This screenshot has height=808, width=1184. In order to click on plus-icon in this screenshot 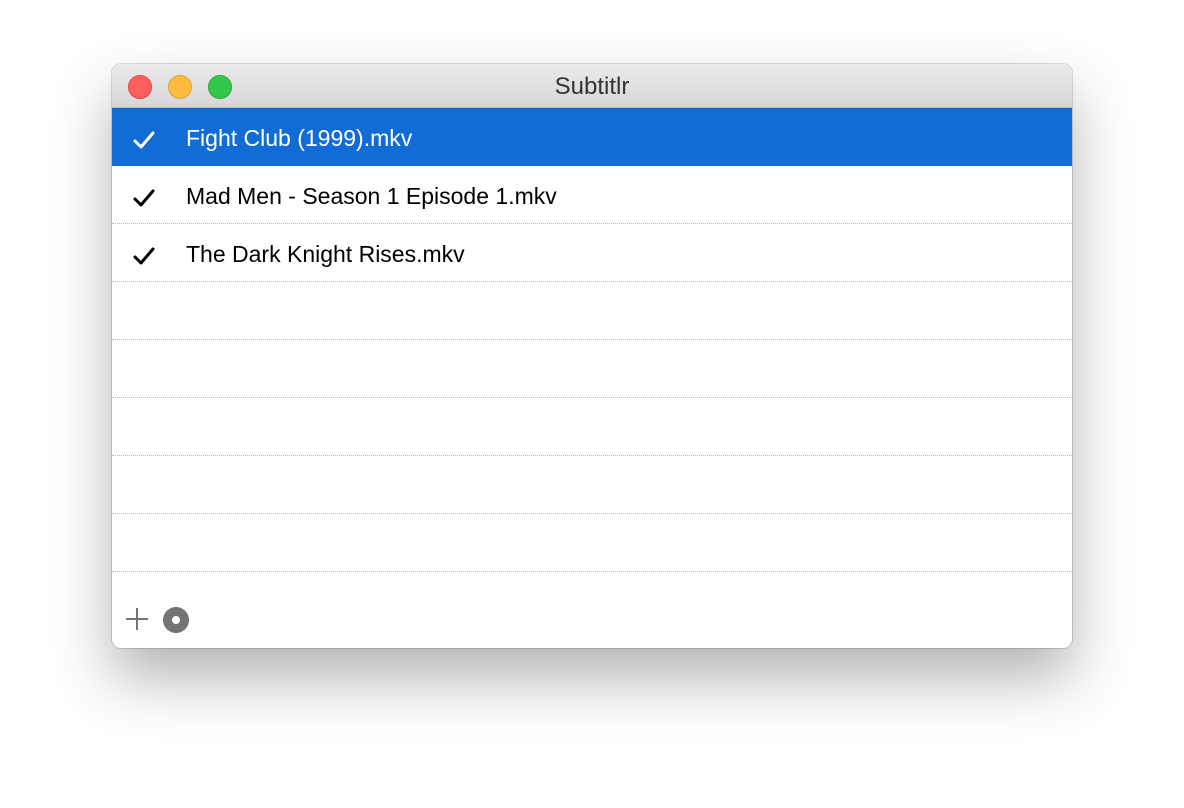, I will do `click(137, 619)`.